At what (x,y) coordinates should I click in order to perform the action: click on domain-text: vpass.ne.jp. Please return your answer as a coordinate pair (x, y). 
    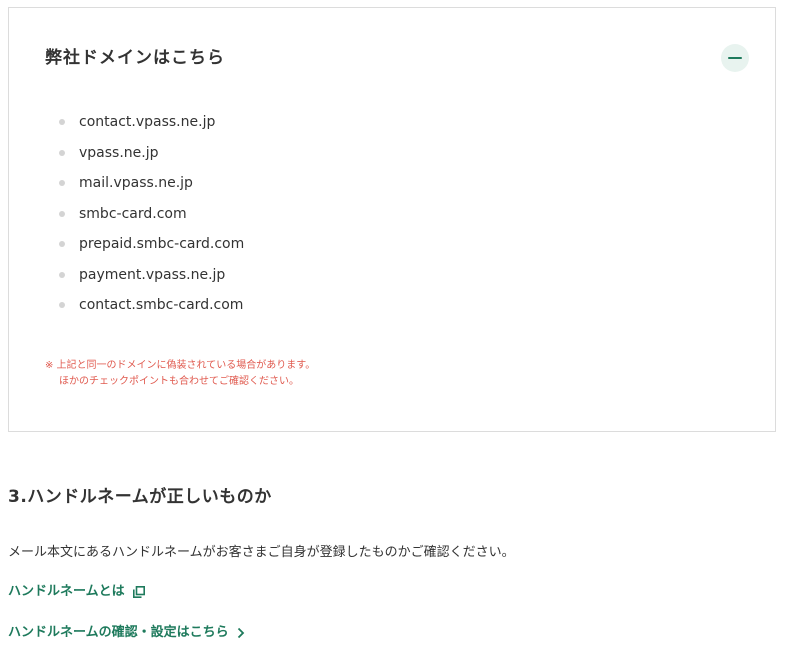
    Looking at the image, I should click on (119, 152).